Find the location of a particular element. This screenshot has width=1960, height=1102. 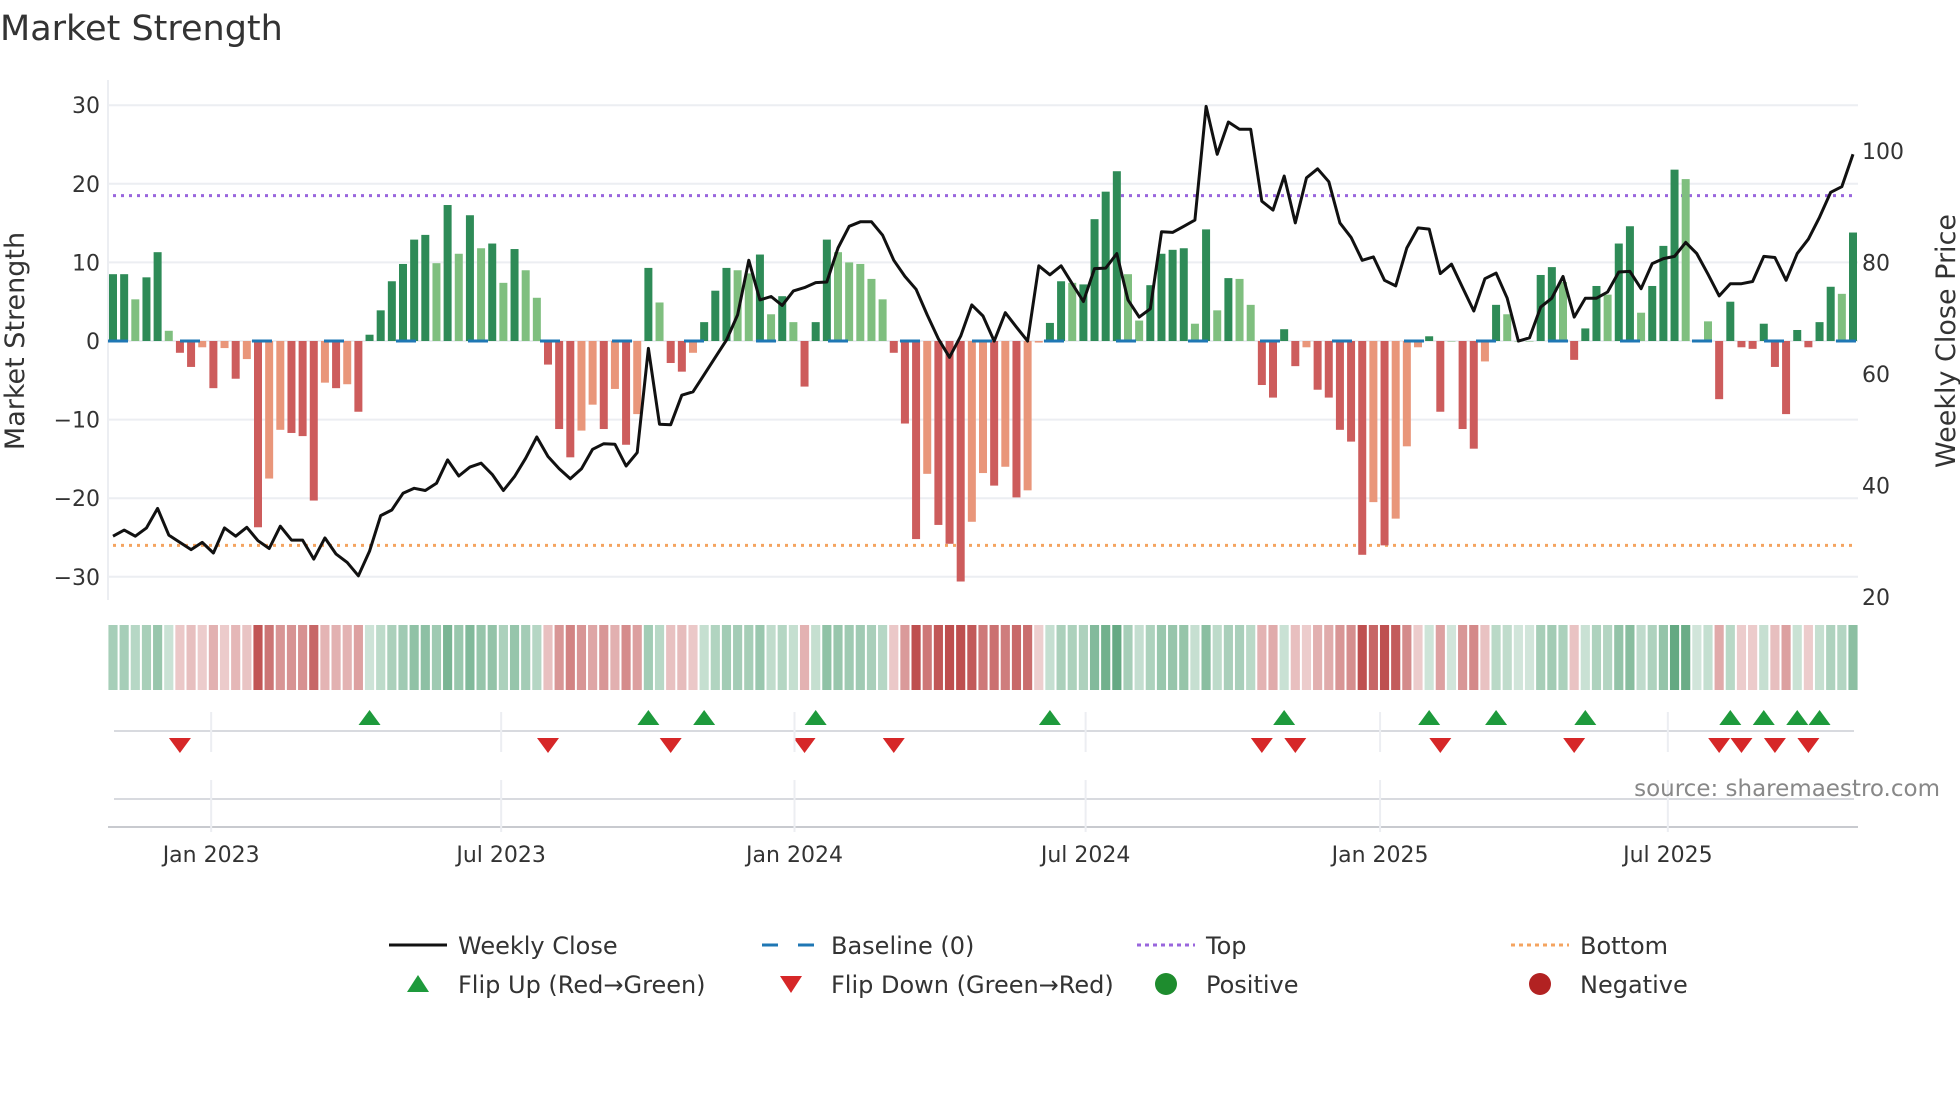

y-tick-label: 10 is located at coordinates (86, 263).